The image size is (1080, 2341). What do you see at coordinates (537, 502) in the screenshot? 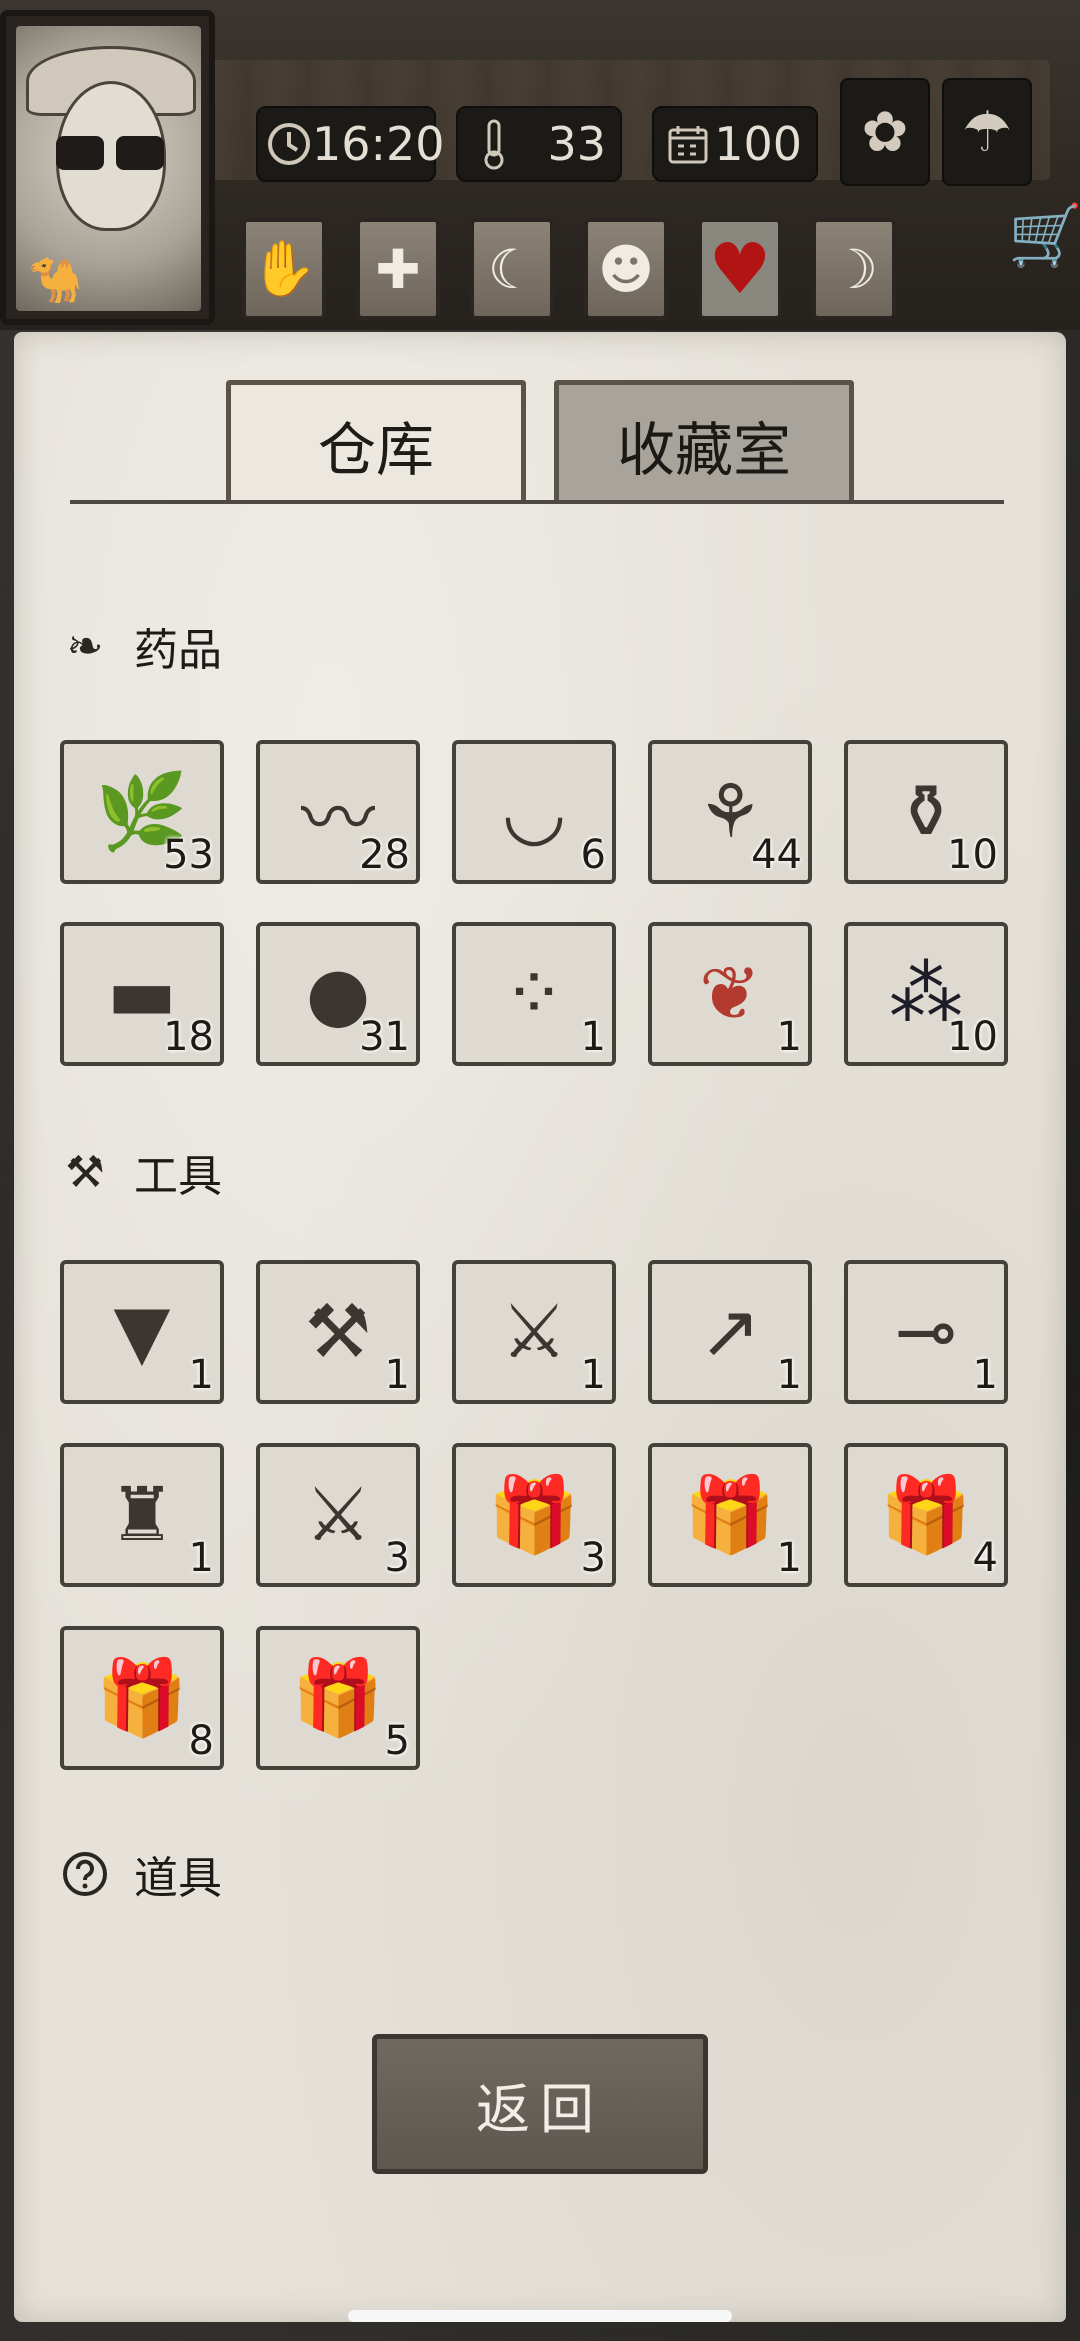
I see `tabs-divider` at bounding box center [537, 502].